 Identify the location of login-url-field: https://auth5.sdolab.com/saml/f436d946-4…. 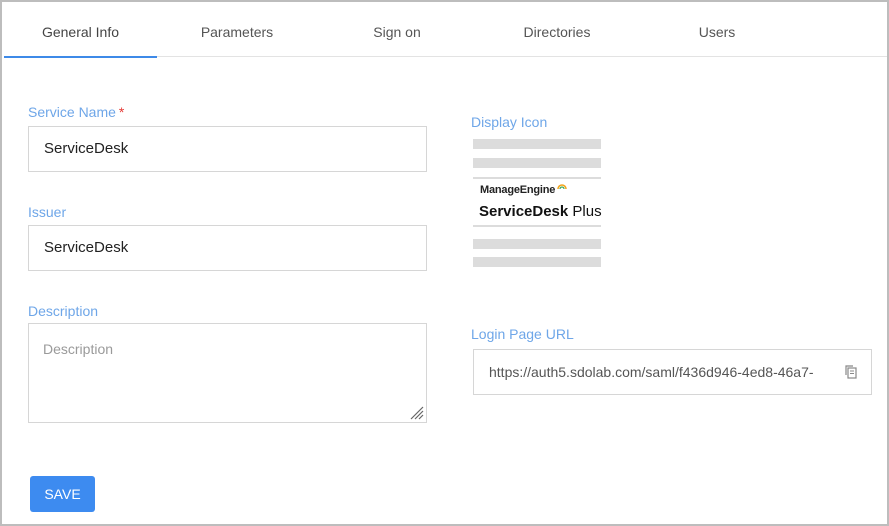
(672, 372).